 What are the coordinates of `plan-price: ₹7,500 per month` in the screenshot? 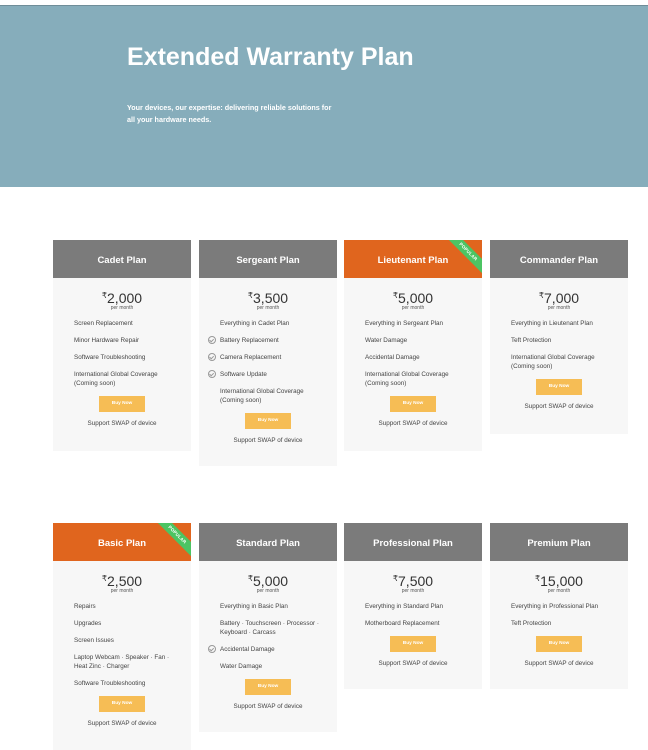 It's located at (413, 583).